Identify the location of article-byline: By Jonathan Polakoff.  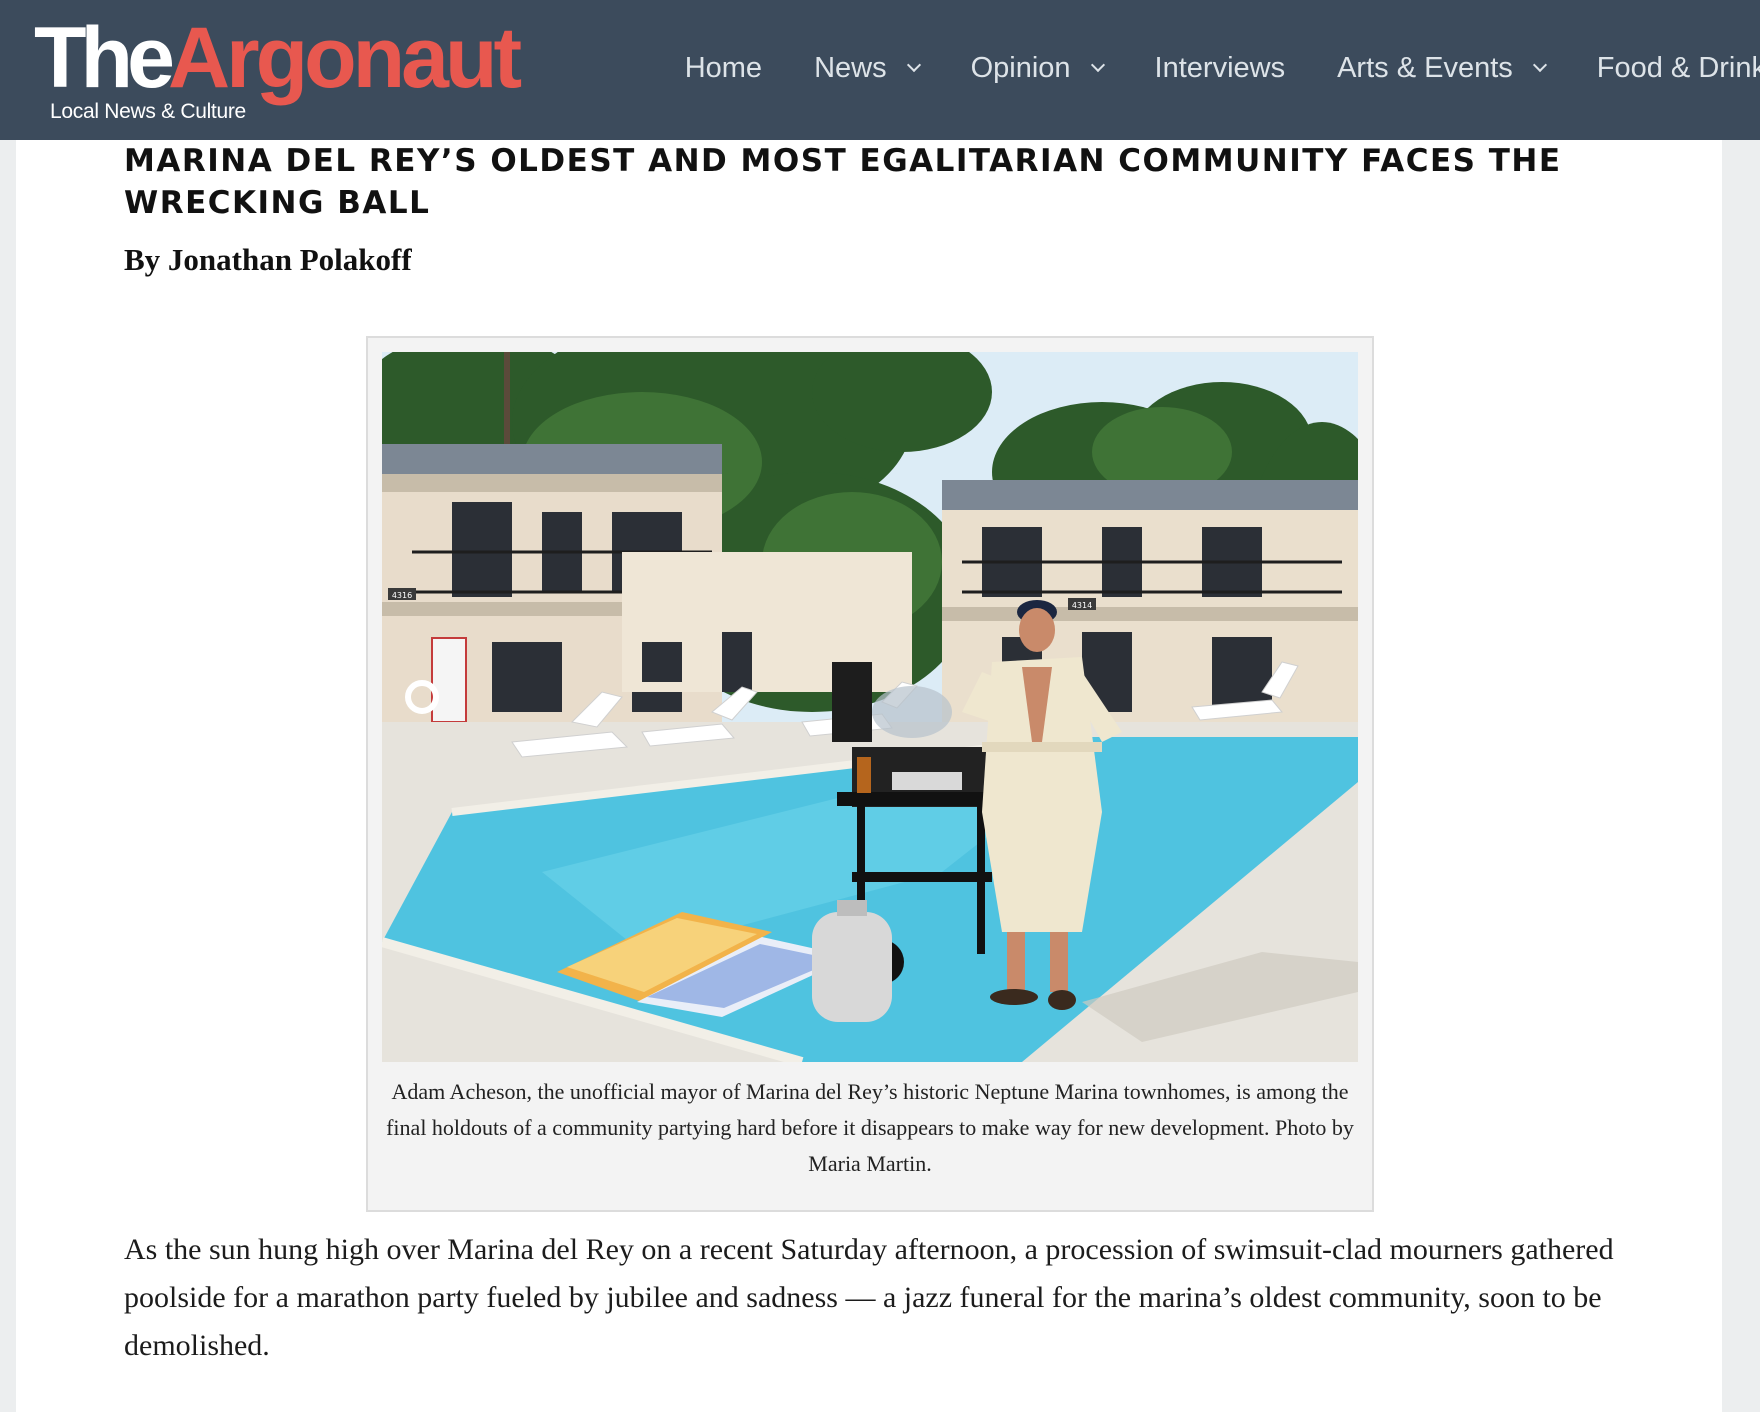
(268, 259).